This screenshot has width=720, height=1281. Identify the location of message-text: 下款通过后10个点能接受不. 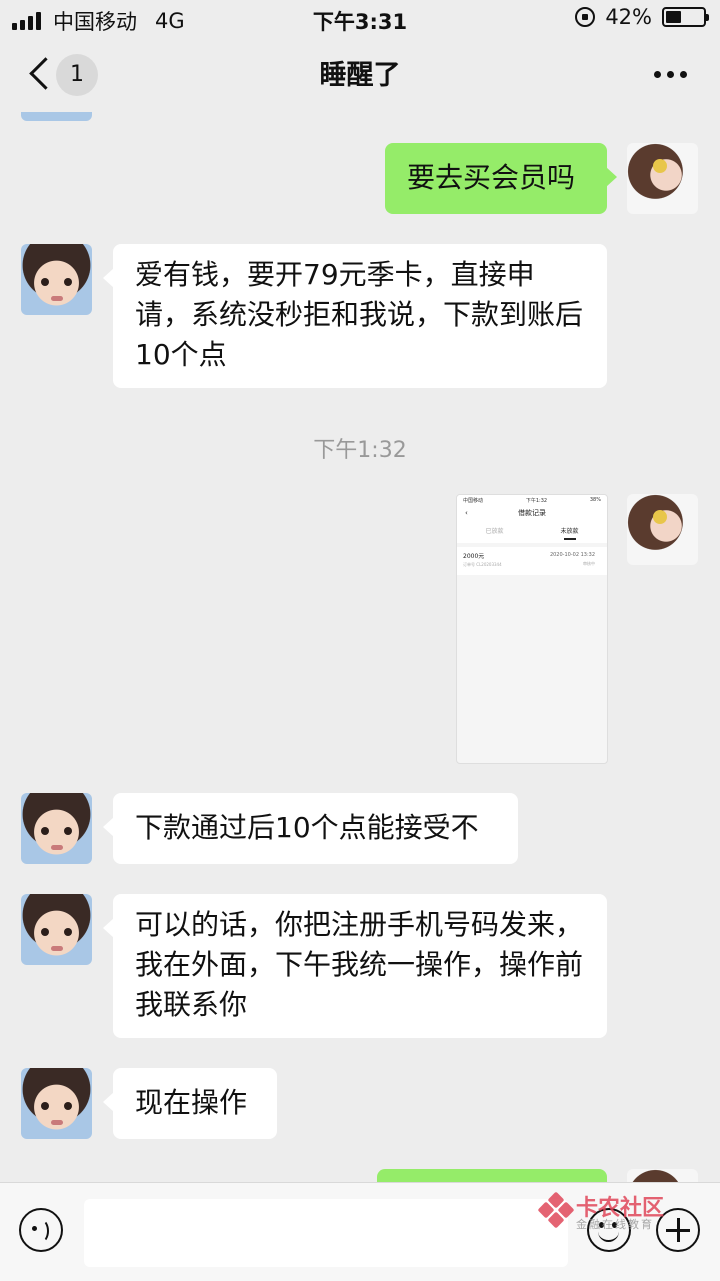
(307, 827).